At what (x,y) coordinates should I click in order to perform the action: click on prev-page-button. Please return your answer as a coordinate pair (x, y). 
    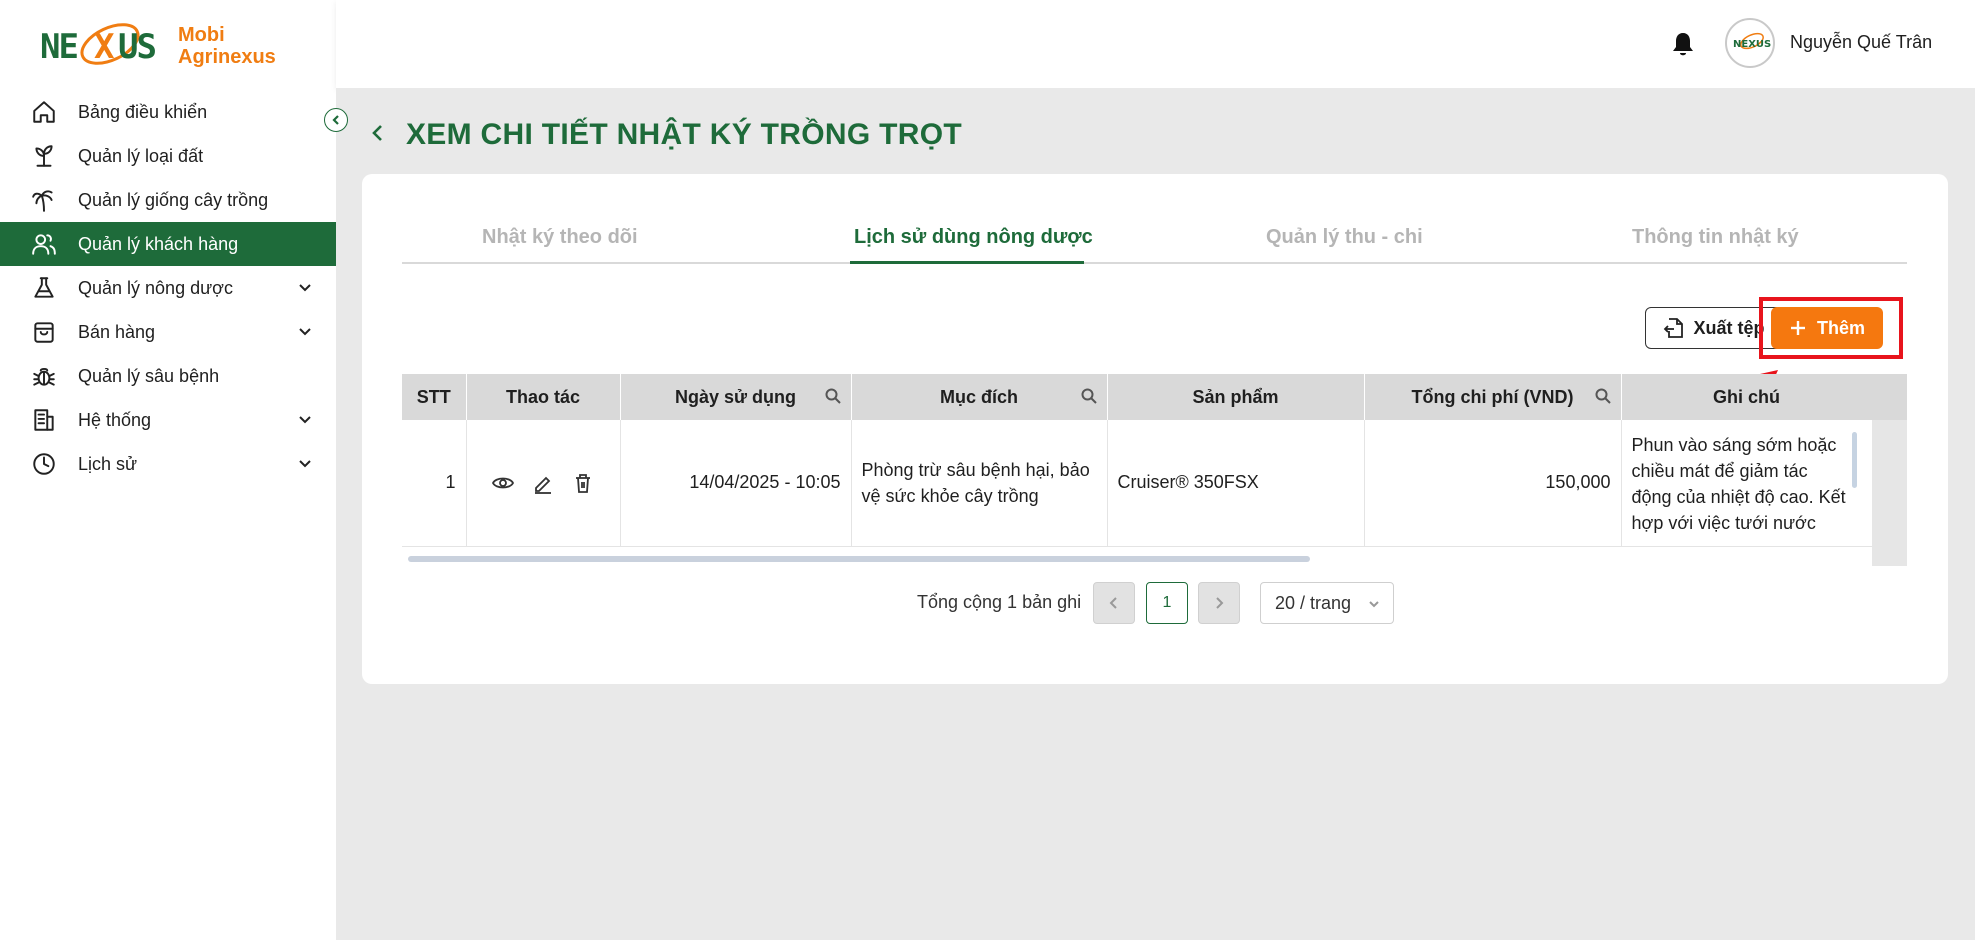
    Looking at the image, I should click on (1114, 603).